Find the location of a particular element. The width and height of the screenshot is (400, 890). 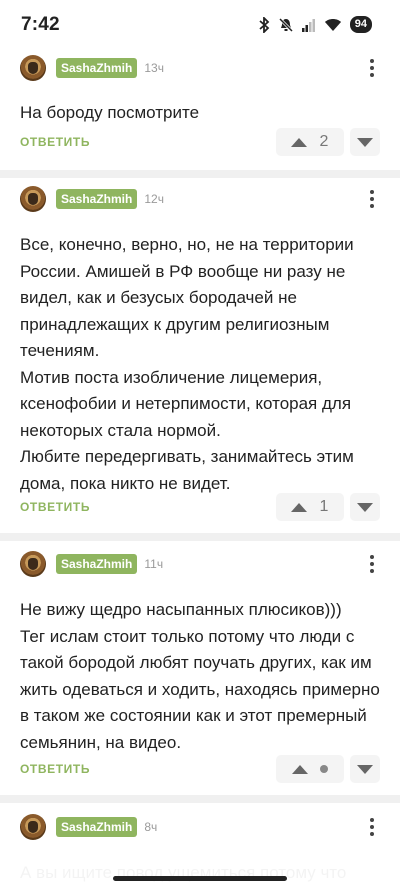

bluetooth-icon is located at coordinates (264, 24).